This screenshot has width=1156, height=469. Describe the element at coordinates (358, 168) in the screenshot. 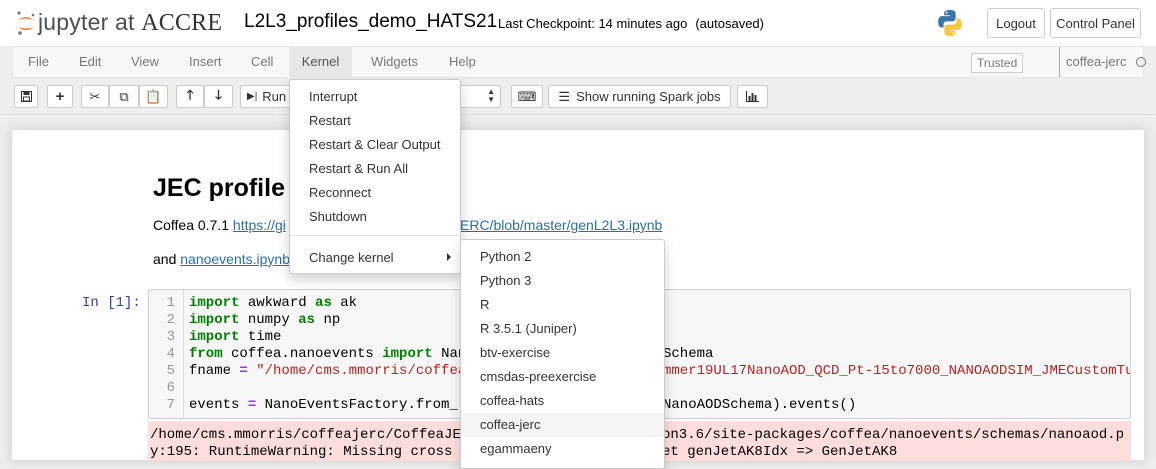

I see `menu-item-restart-run-all: Restart & Run All` at that location.